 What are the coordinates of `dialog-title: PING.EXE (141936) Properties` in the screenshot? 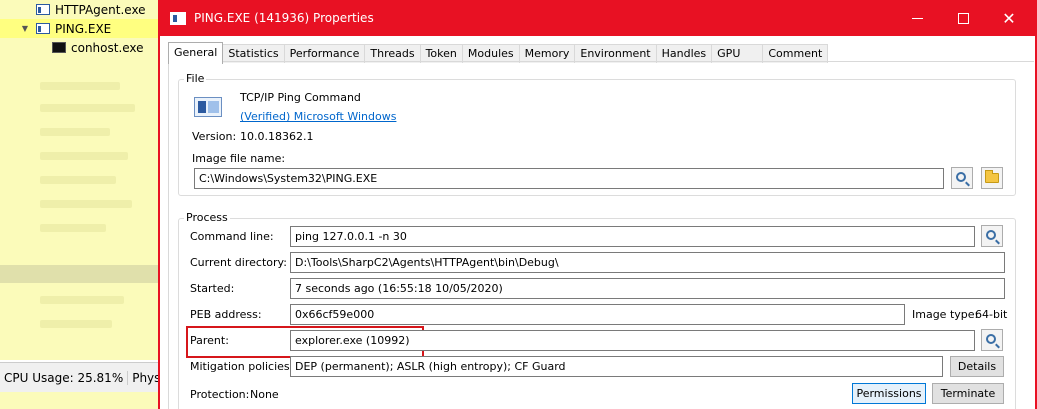 It's located at (284, 18).